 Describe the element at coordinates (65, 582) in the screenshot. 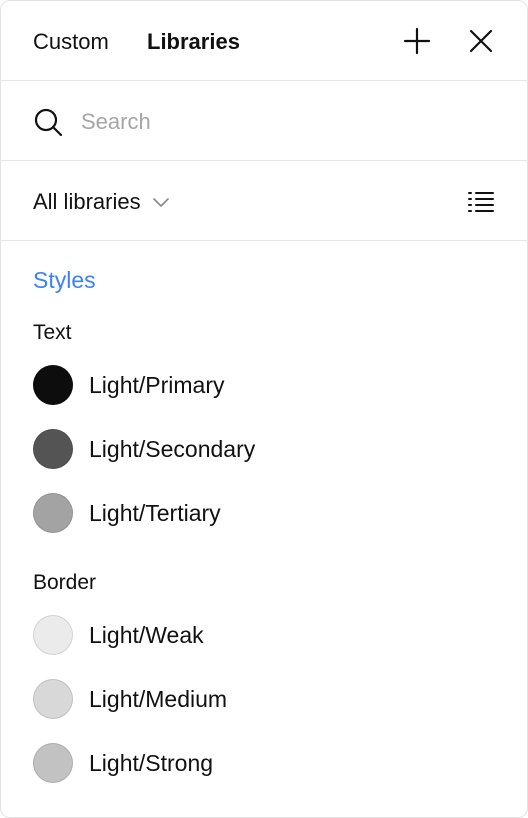

I see `group-title-border: Border` at that location.